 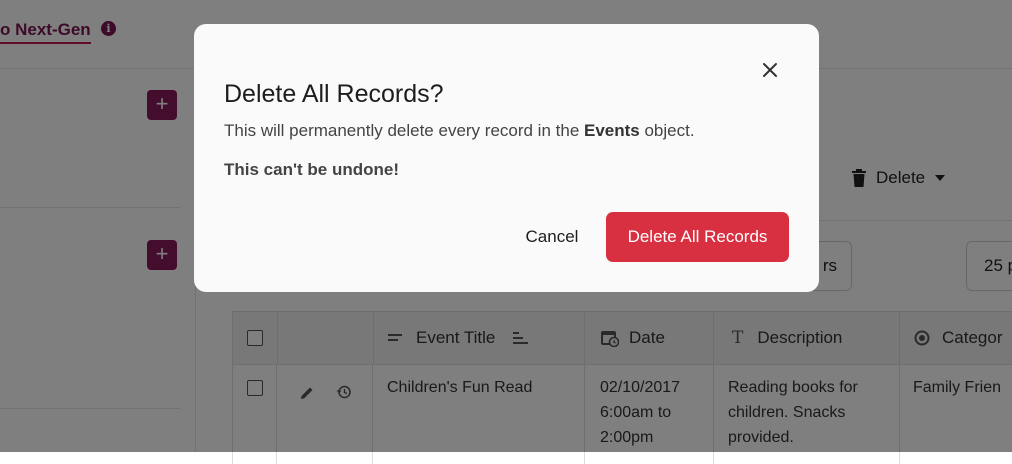 What do you see at coordinates (612, 130) in the screenshot?
I see `object-name: Events` at bounding box center [612, 130].